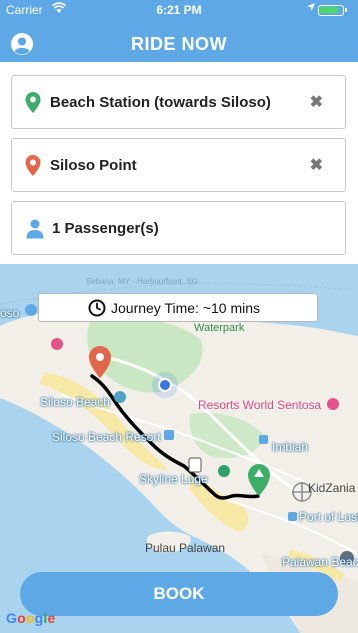  Describe the element at coordinates (320, 562) in the screenshot. I see `map-label-palawan-beach: Palawan Beach` at that location.